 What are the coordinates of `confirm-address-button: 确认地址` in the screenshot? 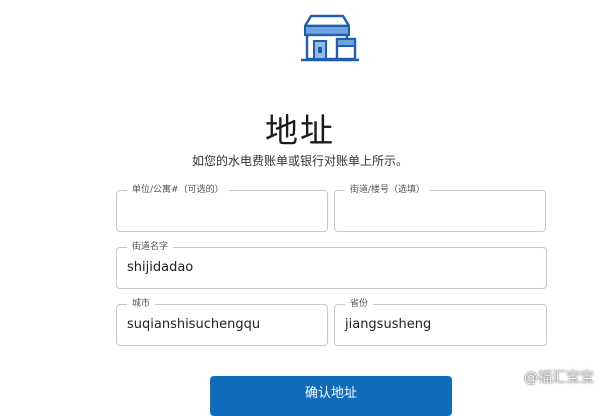 It's located at (331, 396).